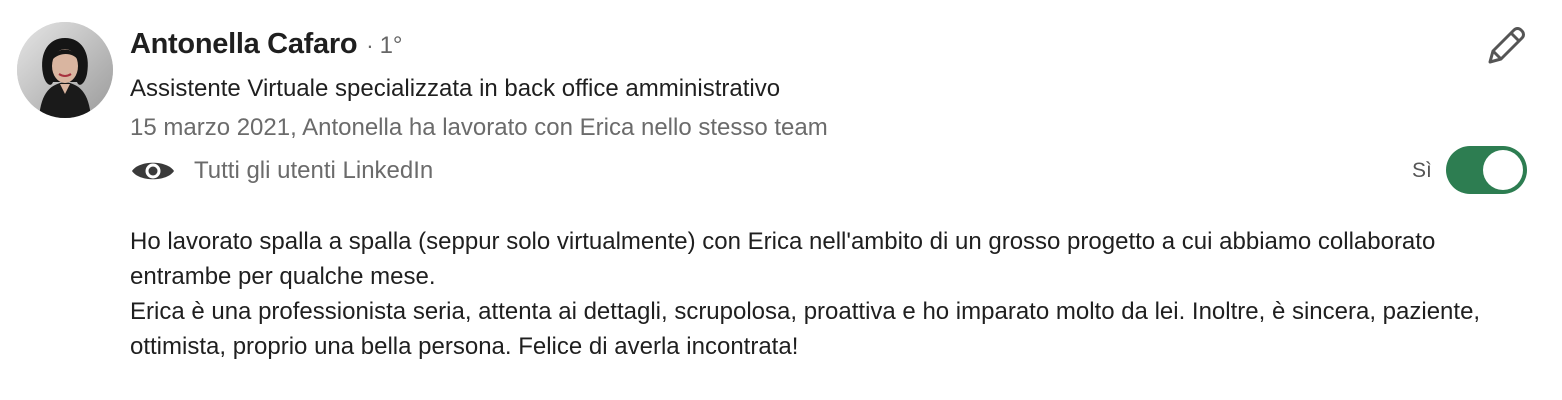 The height and width of the screenshot is (400, 1562). Describe the element at coordinates (1503, 170) in the screenshot. I see `toggle-knob` at that location.